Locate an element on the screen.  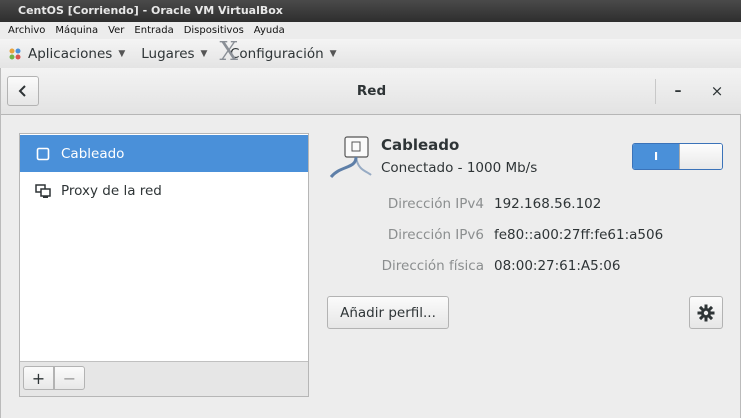
ipv4-label: Dirección IPv4 is located at coordinates (435, 204).